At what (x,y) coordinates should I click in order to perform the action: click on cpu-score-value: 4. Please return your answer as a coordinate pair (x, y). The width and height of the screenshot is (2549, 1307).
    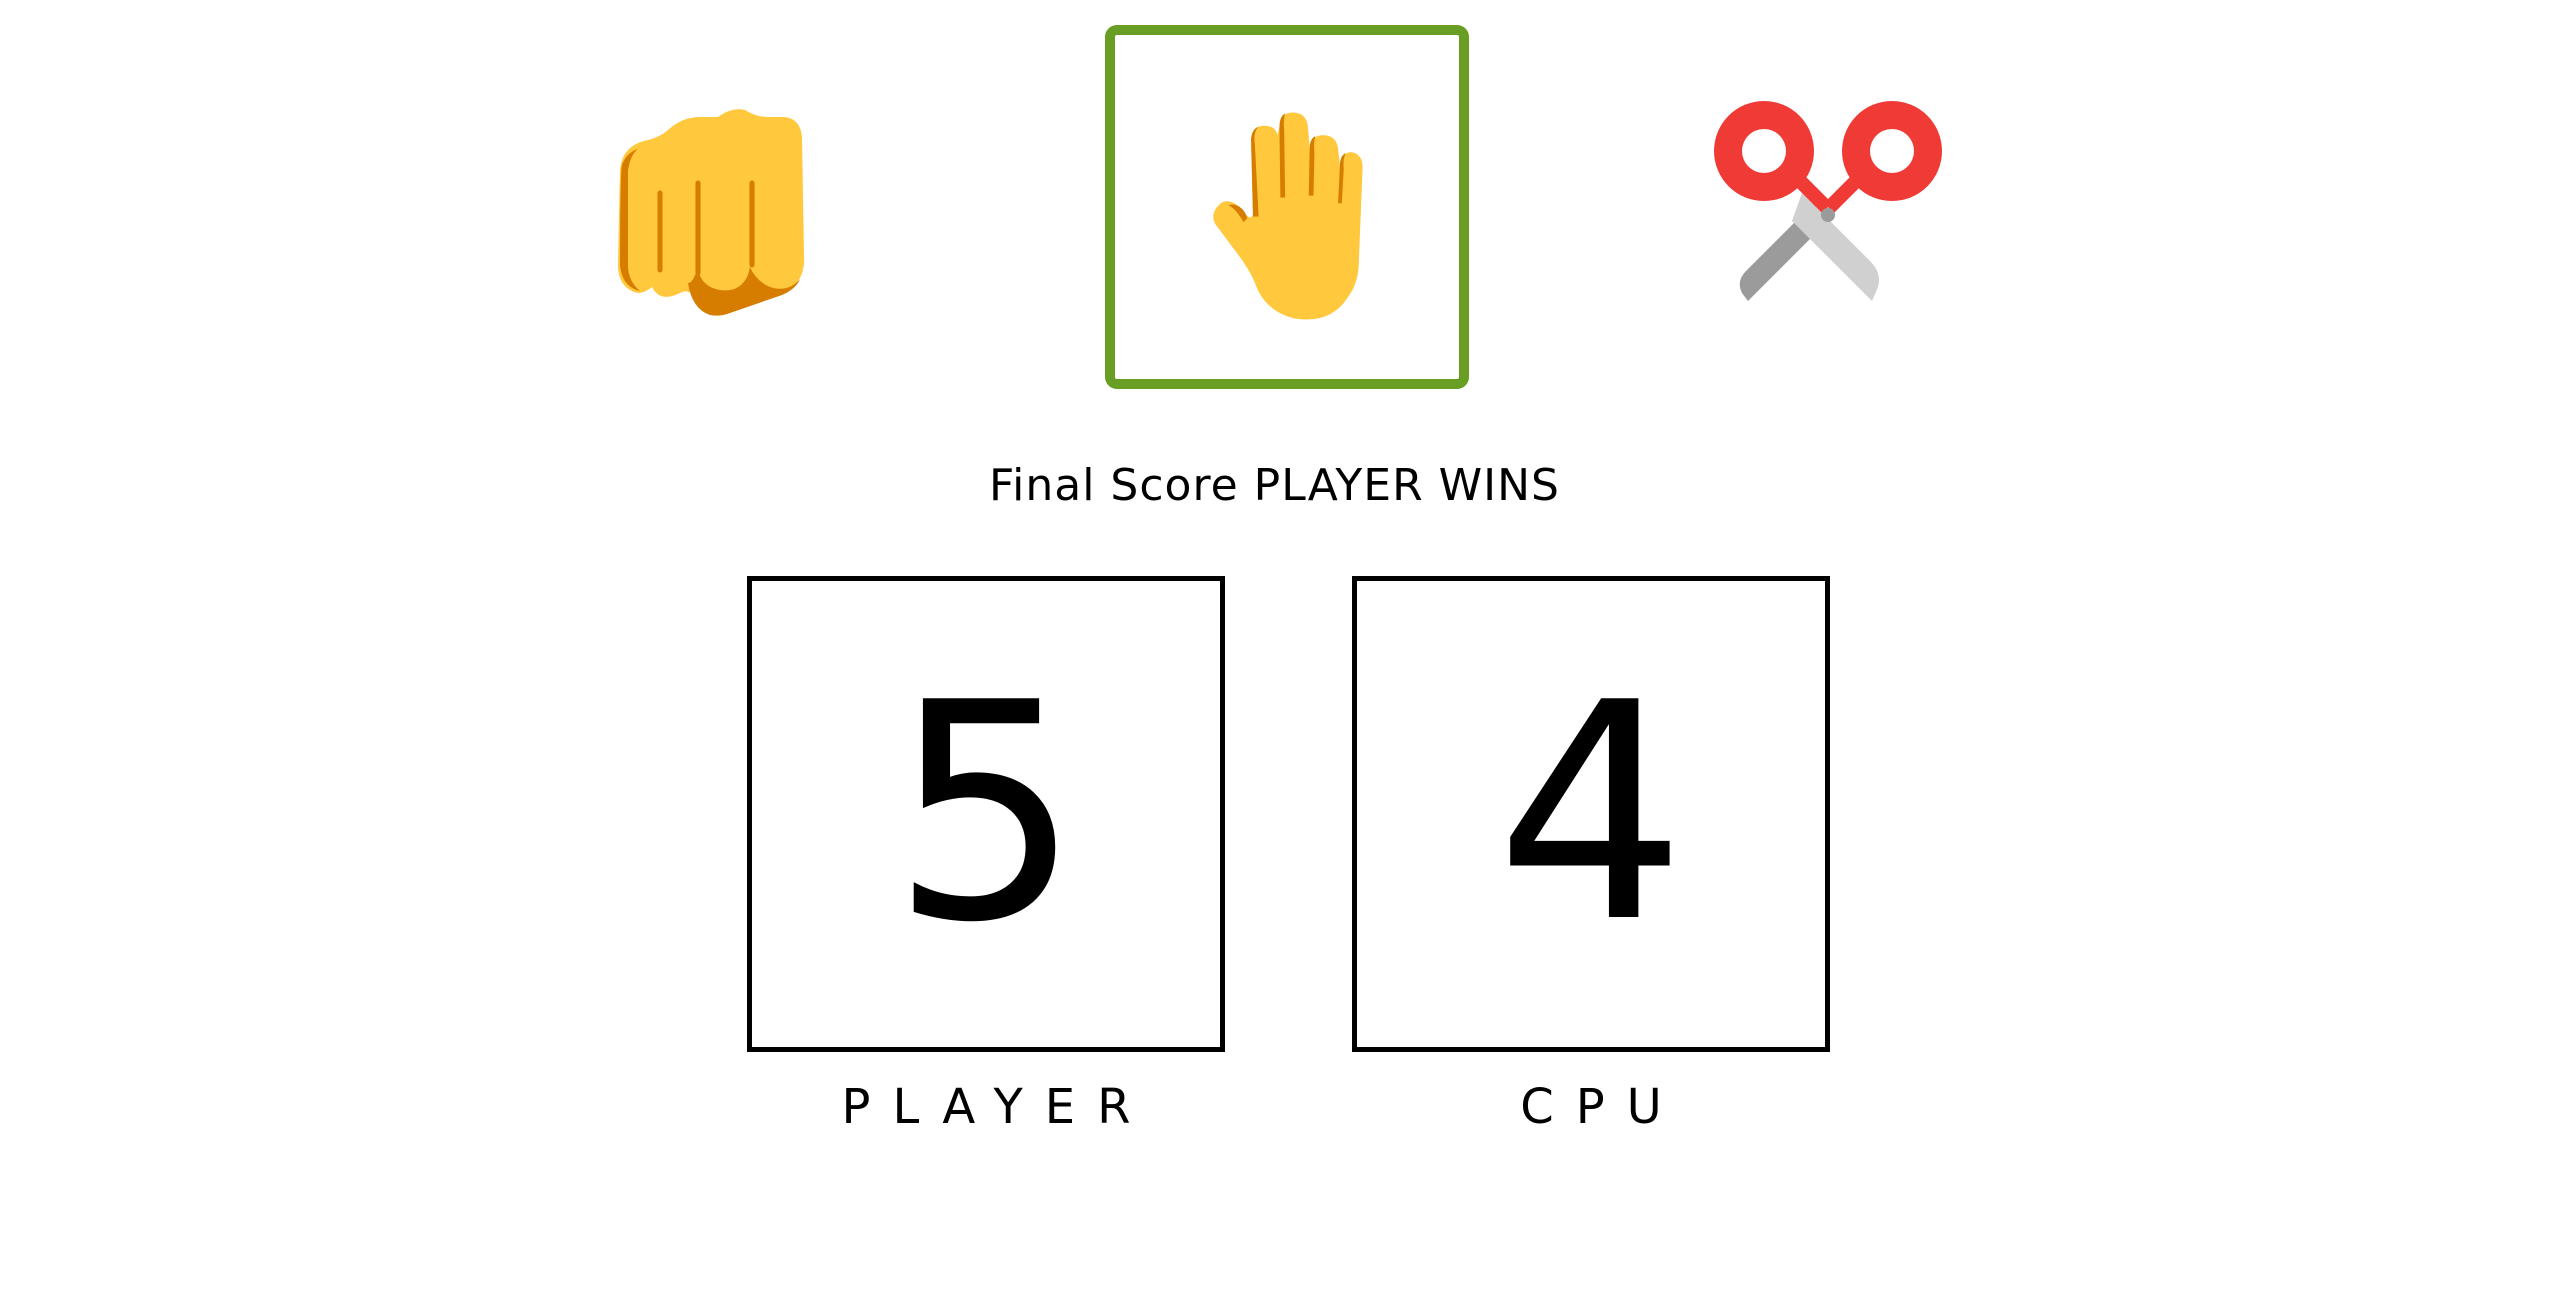
    Looking at the image, I should click on (1591, 813).